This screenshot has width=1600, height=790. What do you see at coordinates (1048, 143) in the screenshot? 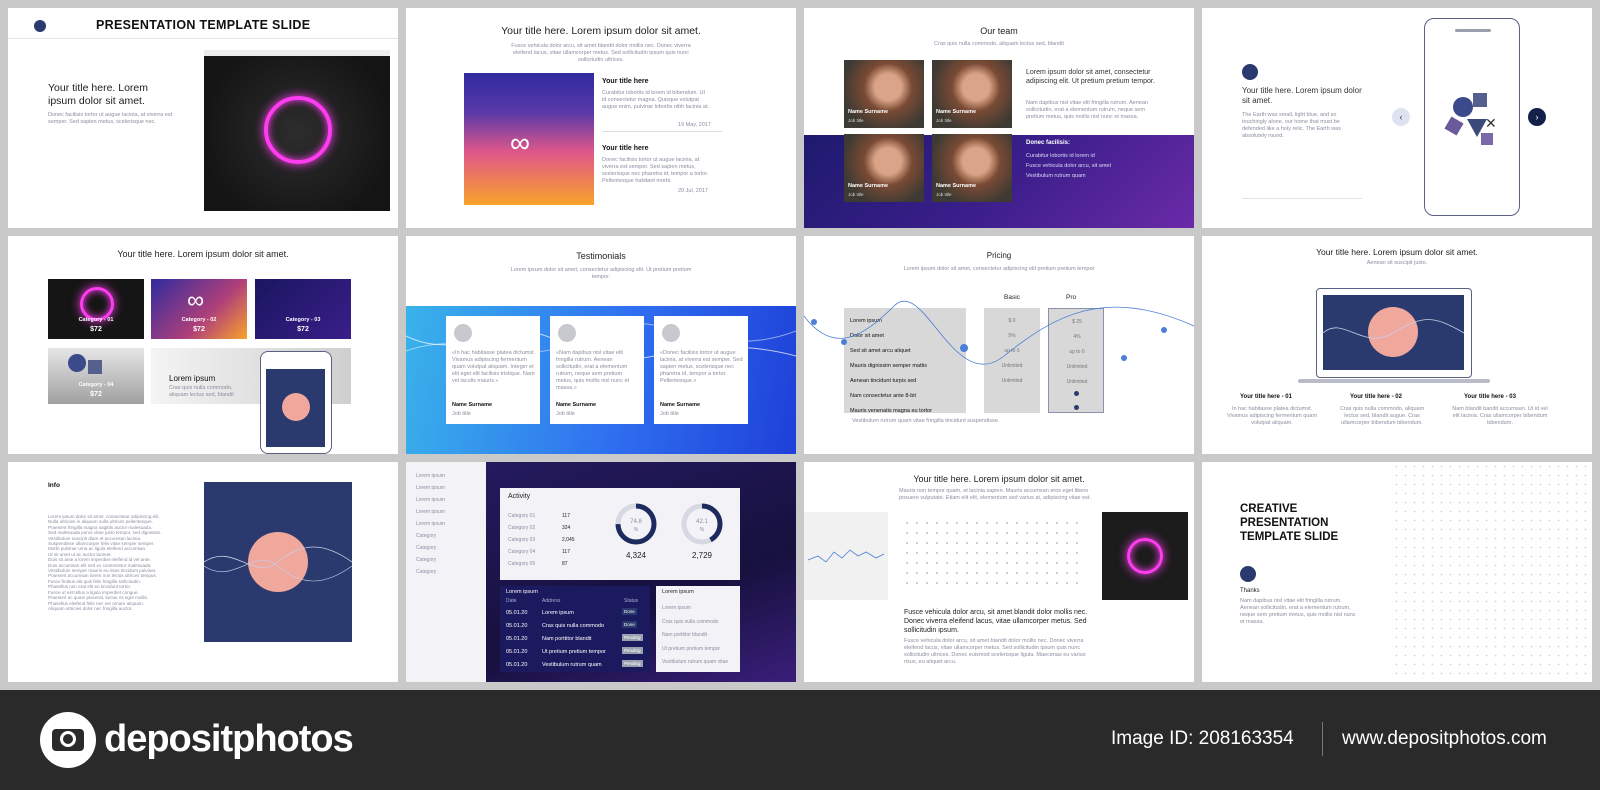
I see `list-title: Donec facilisis:` at bounding box center [1048, 143].